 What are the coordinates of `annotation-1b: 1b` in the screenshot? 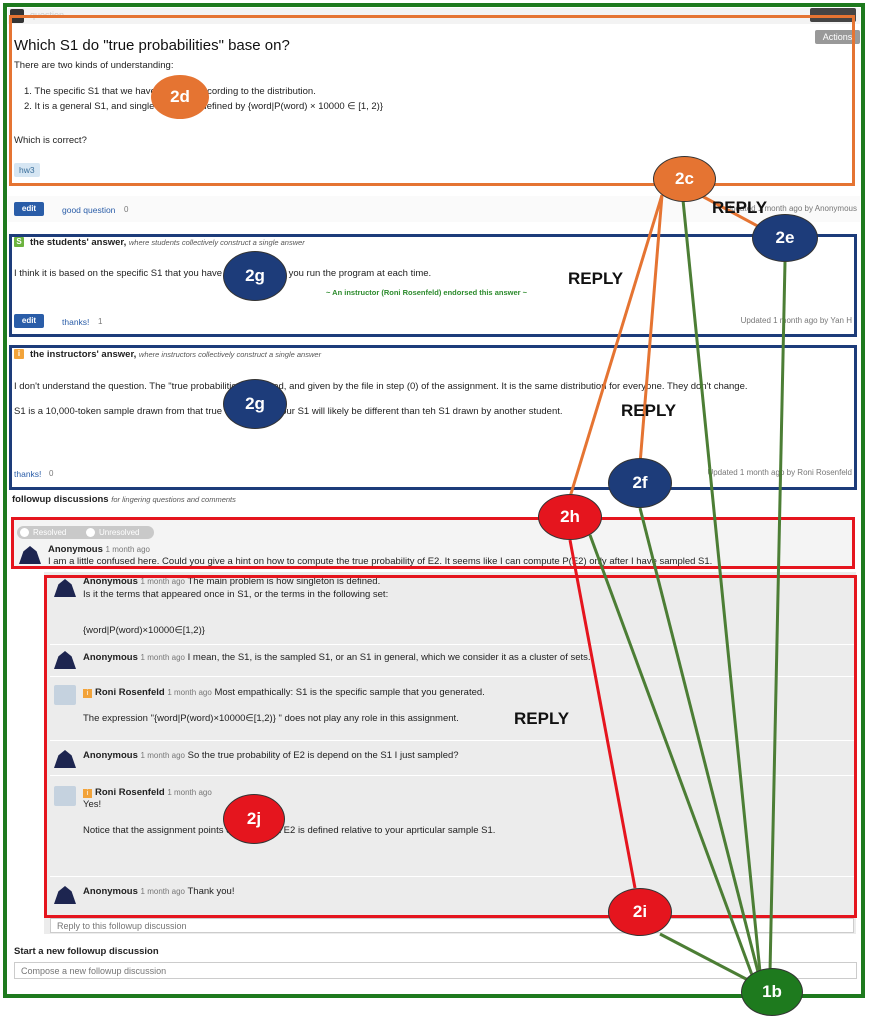 It's located at (772, 992).